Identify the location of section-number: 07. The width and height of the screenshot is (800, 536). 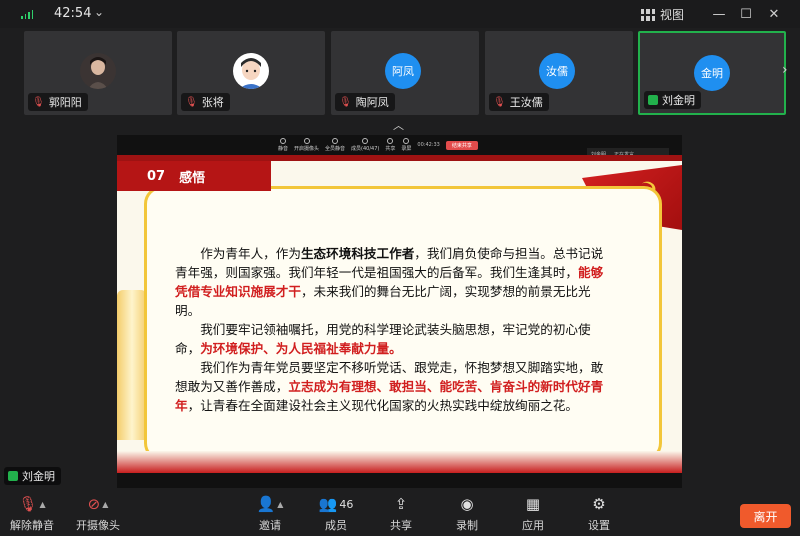
(156, 176).